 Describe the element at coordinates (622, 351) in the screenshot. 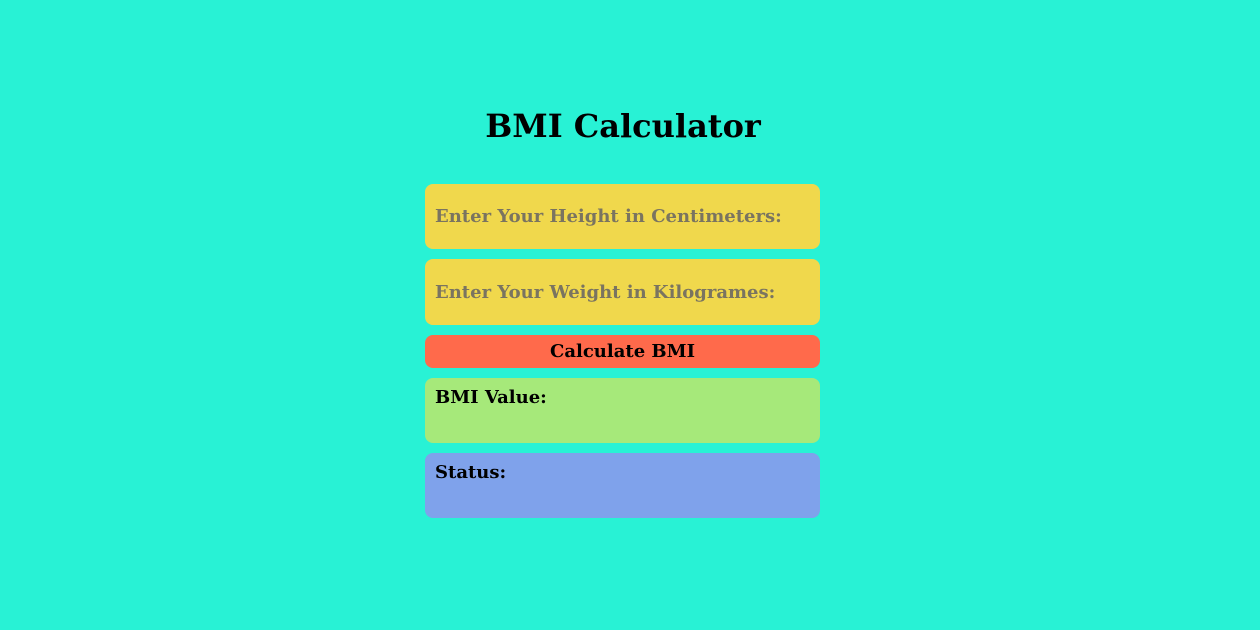

I see `calculate-bmi-button: Calculate BMI` at that location.